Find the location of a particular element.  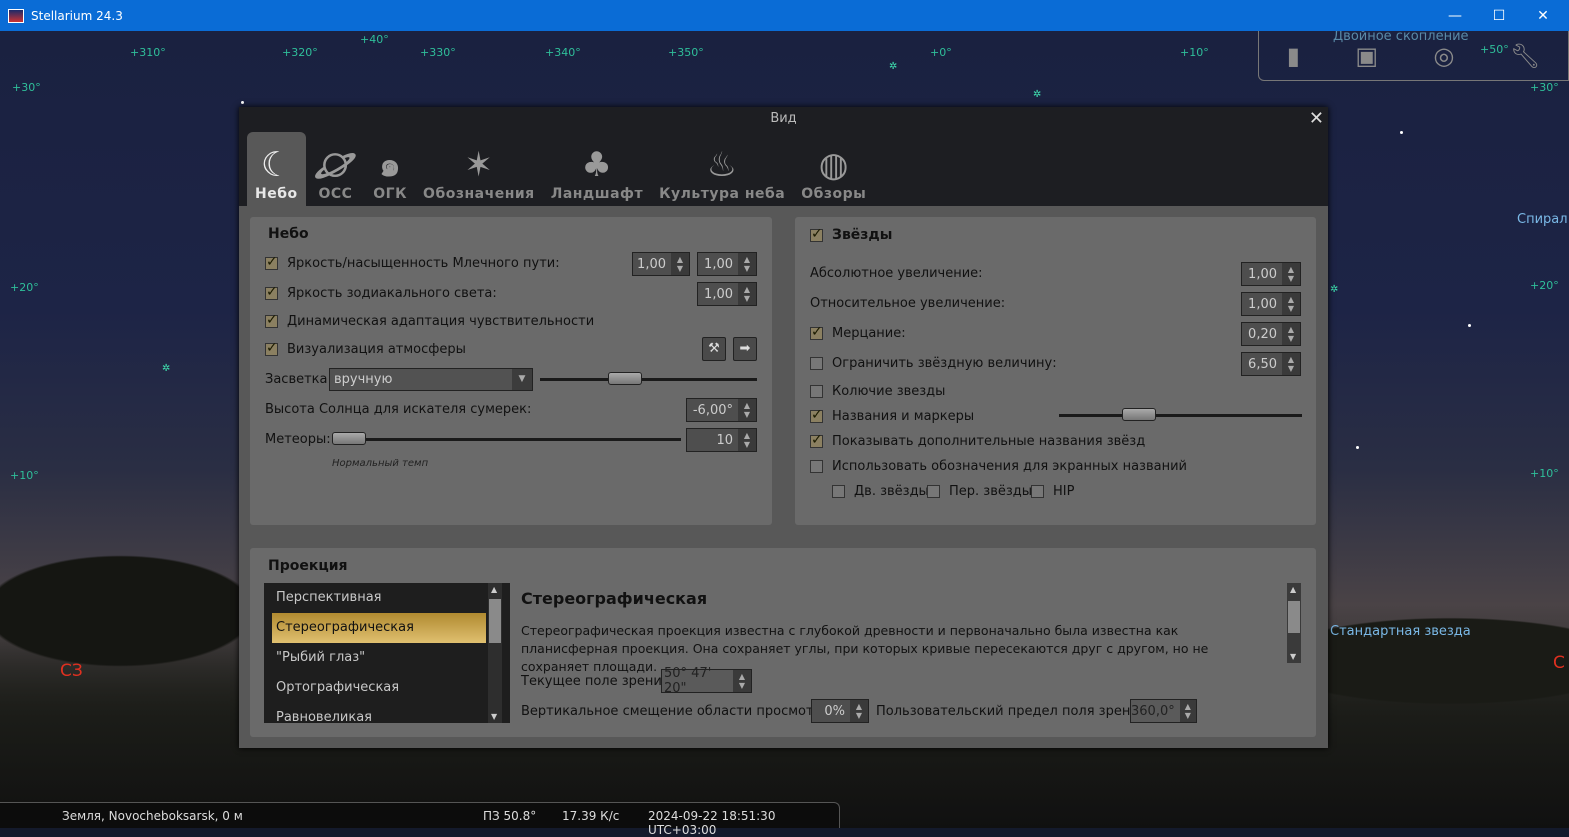

labels-slider is located at coordinates (1180, 414).